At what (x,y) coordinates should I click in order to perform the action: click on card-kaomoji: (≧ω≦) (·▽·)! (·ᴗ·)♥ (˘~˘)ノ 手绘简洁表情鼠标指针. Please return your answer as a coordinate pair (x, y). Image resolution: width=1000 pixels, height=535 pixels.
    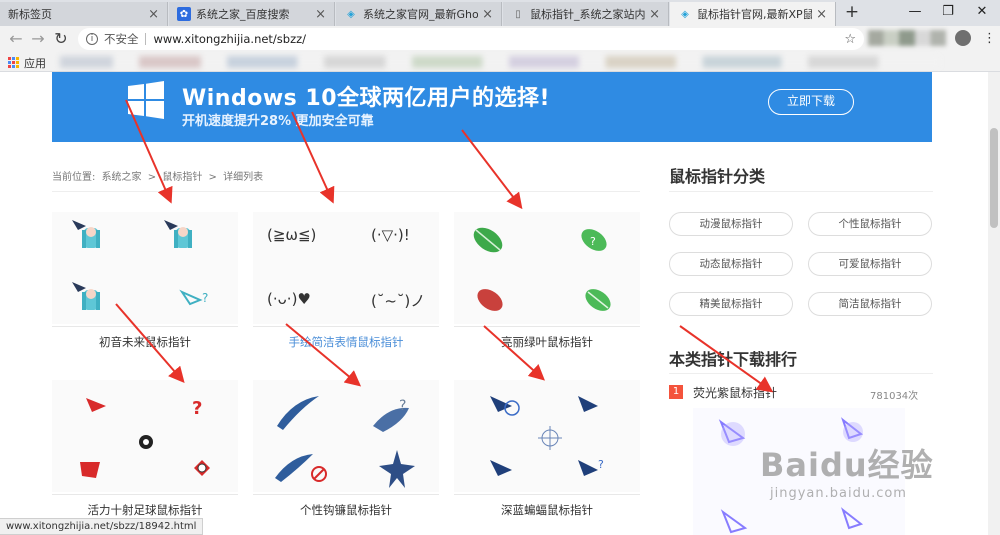
    Looking at the image, I should click on (346, 282).